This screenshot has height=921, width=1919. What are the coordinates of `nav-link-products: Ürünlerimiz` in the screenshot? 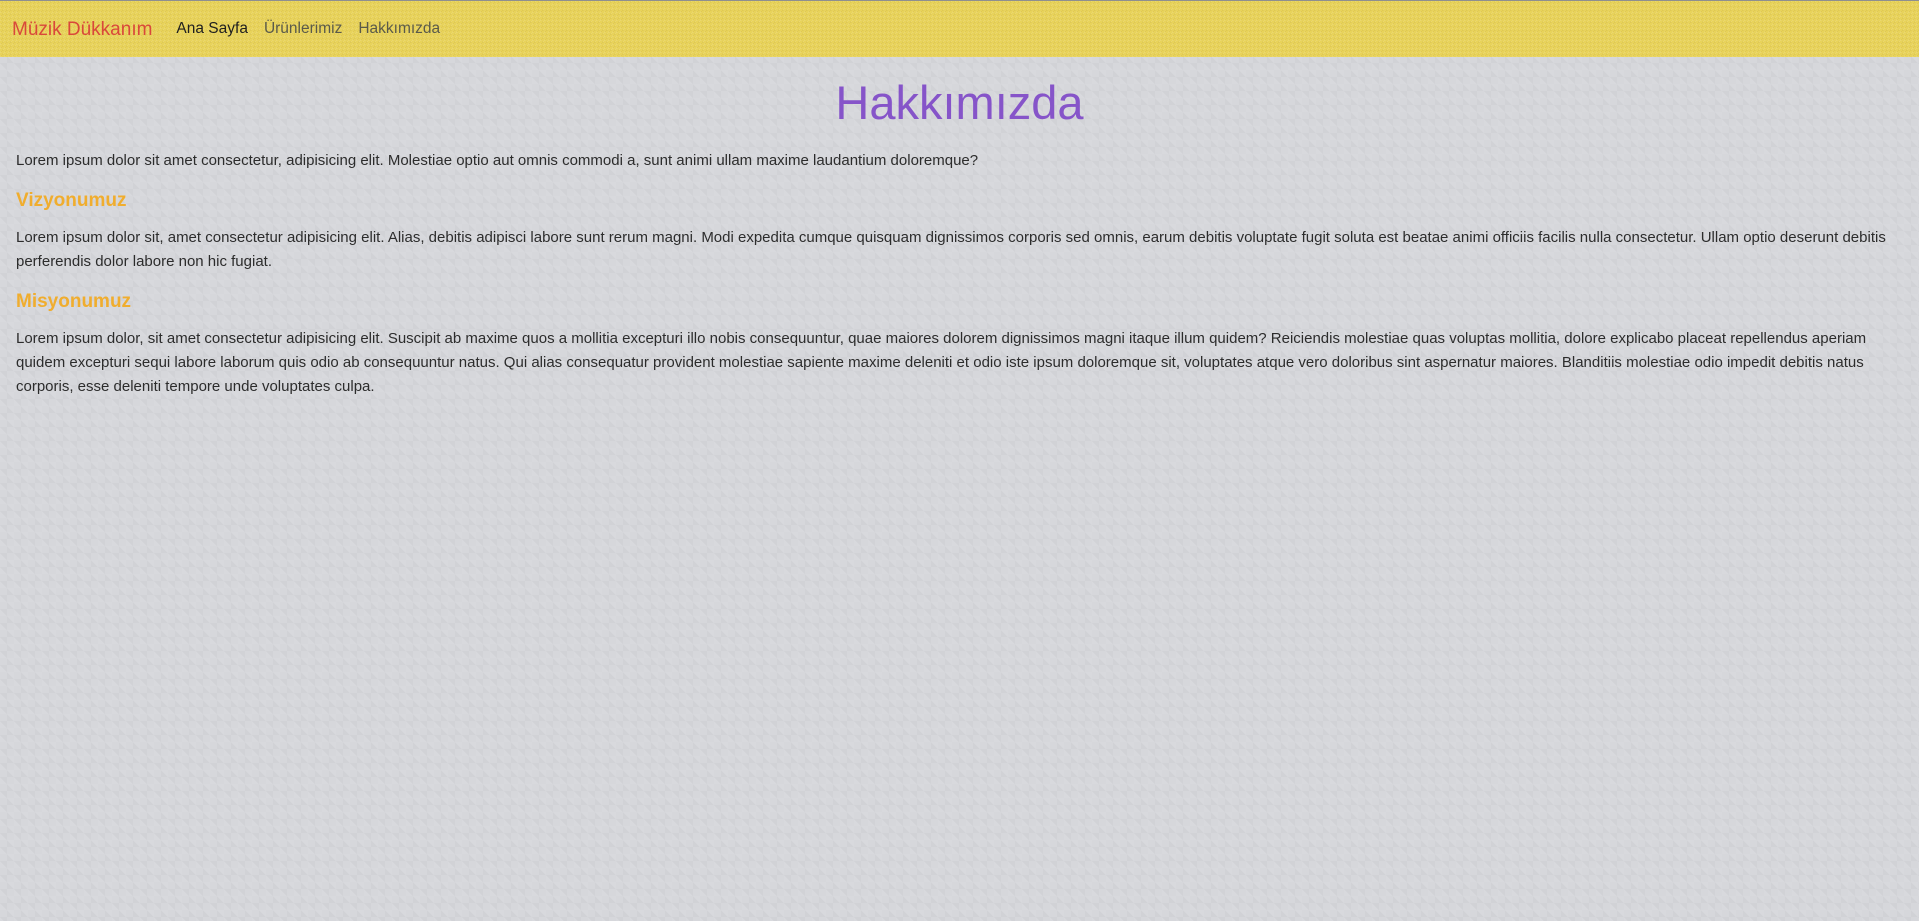 It's located at (303, 29).